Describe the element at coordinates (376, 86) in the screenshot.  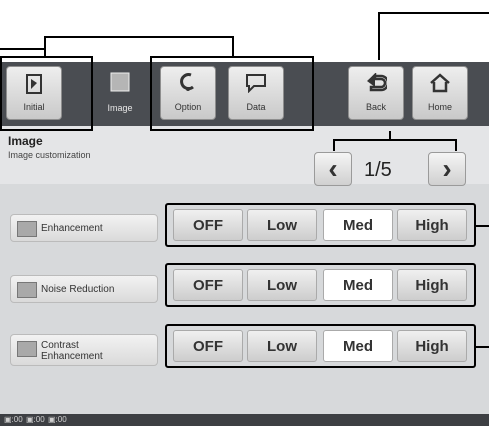
I see `back-arrow-icon` at that location.